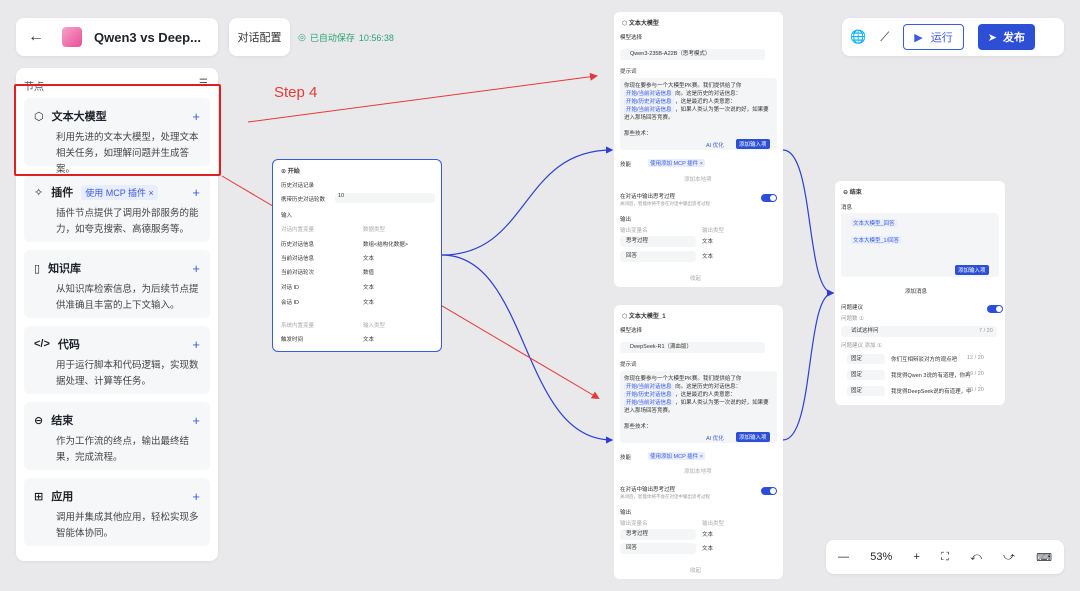 Image resolution: width=1080 pixels, height=591 pixels. Describe the element at coordinates (881, 557) in the screenshot. I see `zoom-level: 53%` at that location.